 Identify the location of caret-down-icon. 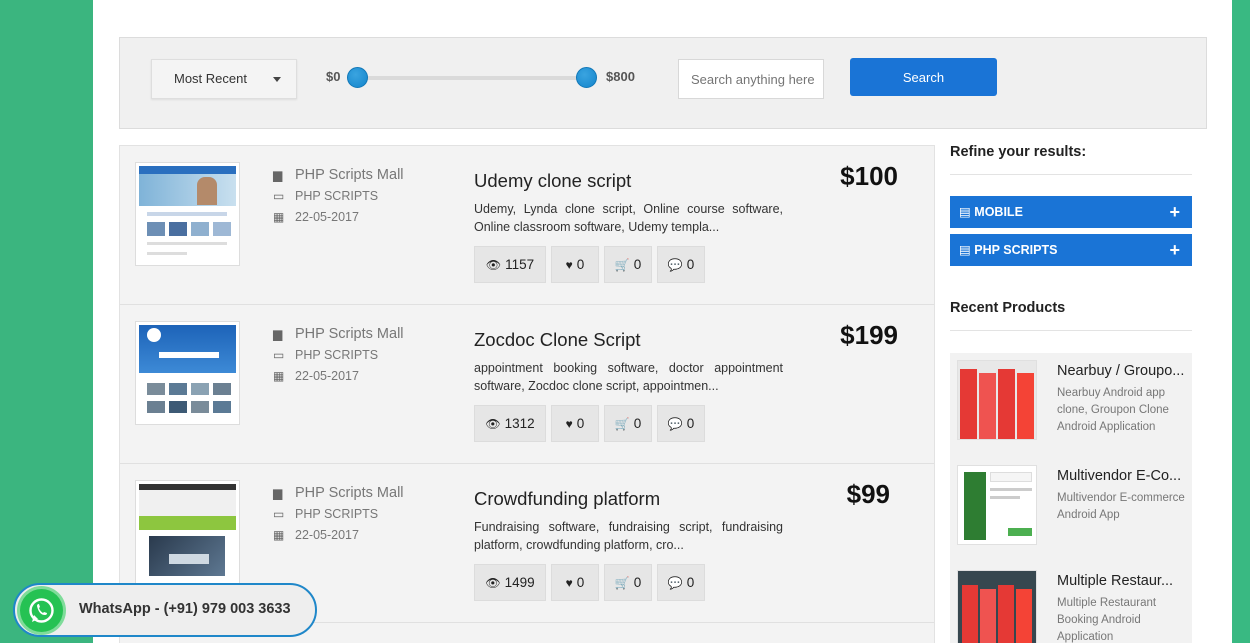
(277, 79).